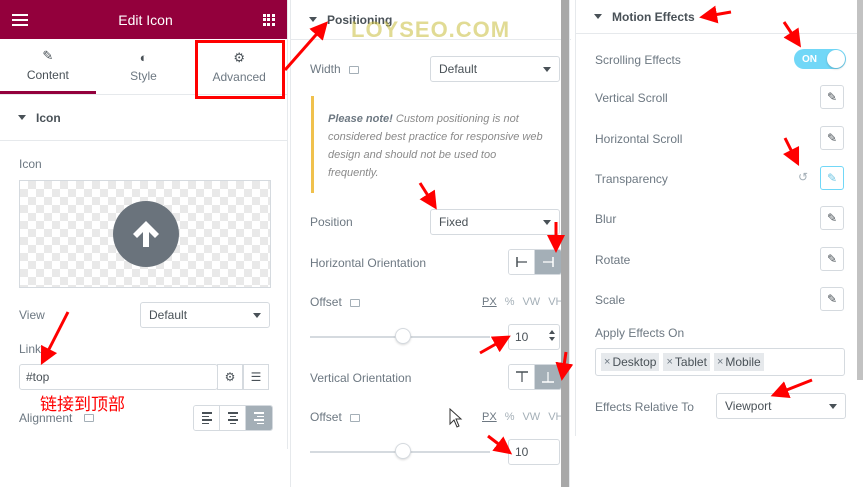 The image size is (863, 487). What do you see at coordinates (809, 59) in the screenshot?
I see `toggle-on-text: ON` at bounding box center [809, 59].